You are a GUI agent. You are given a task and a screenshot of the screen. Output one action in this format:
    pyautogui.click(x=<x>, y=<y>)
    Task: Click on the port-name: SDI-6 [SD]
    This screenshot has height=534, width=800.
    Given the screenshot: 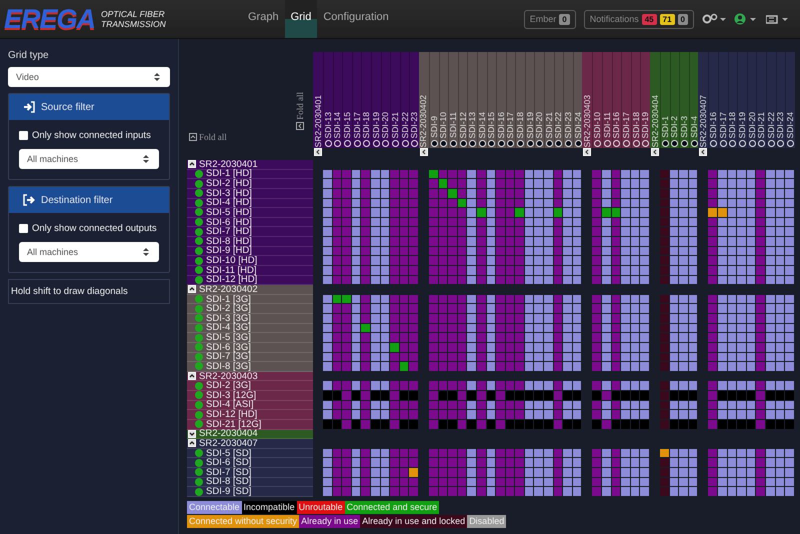 What is the action you would take?
    pyautogui.click(x=229, y=463)
    